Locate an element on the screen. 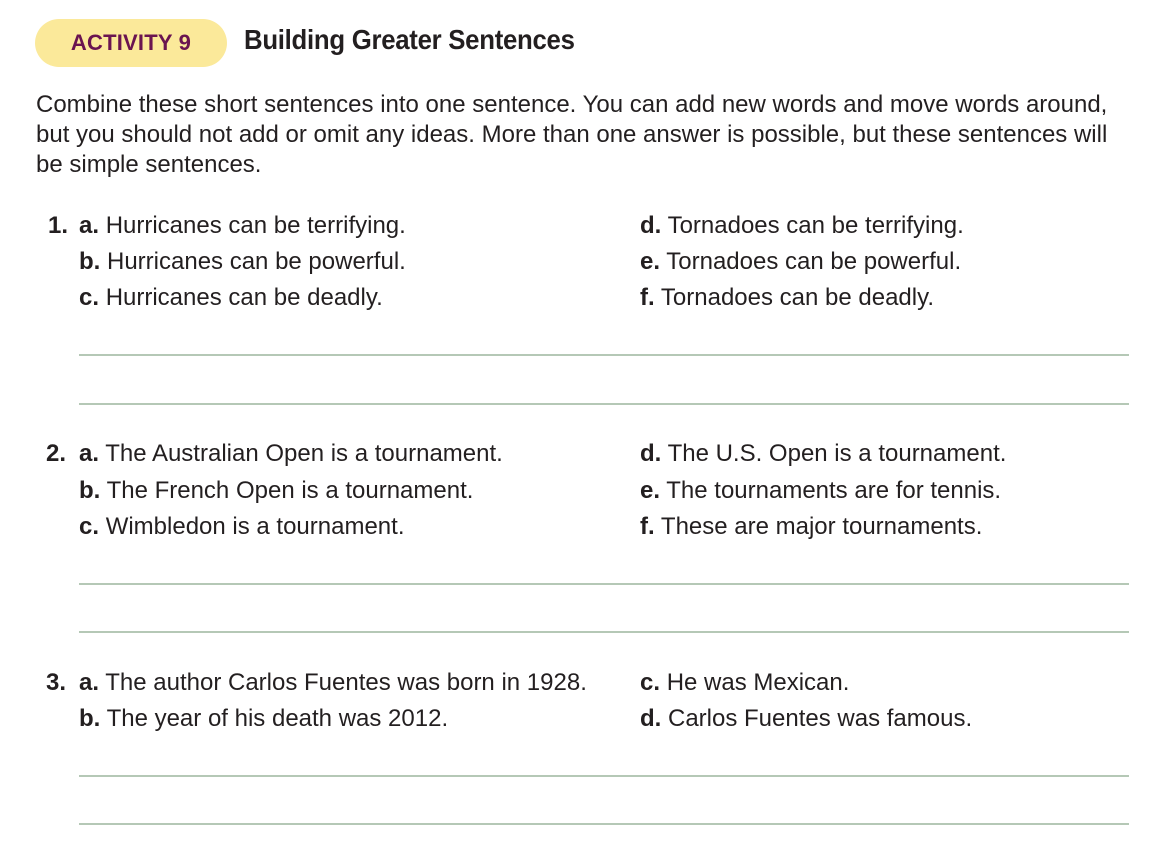 Image resolution: width=1175 pixels, height=852 pixels. item-2-sentence-e: e. The tournaments are for tennis. is located at coordinates (820, 491).